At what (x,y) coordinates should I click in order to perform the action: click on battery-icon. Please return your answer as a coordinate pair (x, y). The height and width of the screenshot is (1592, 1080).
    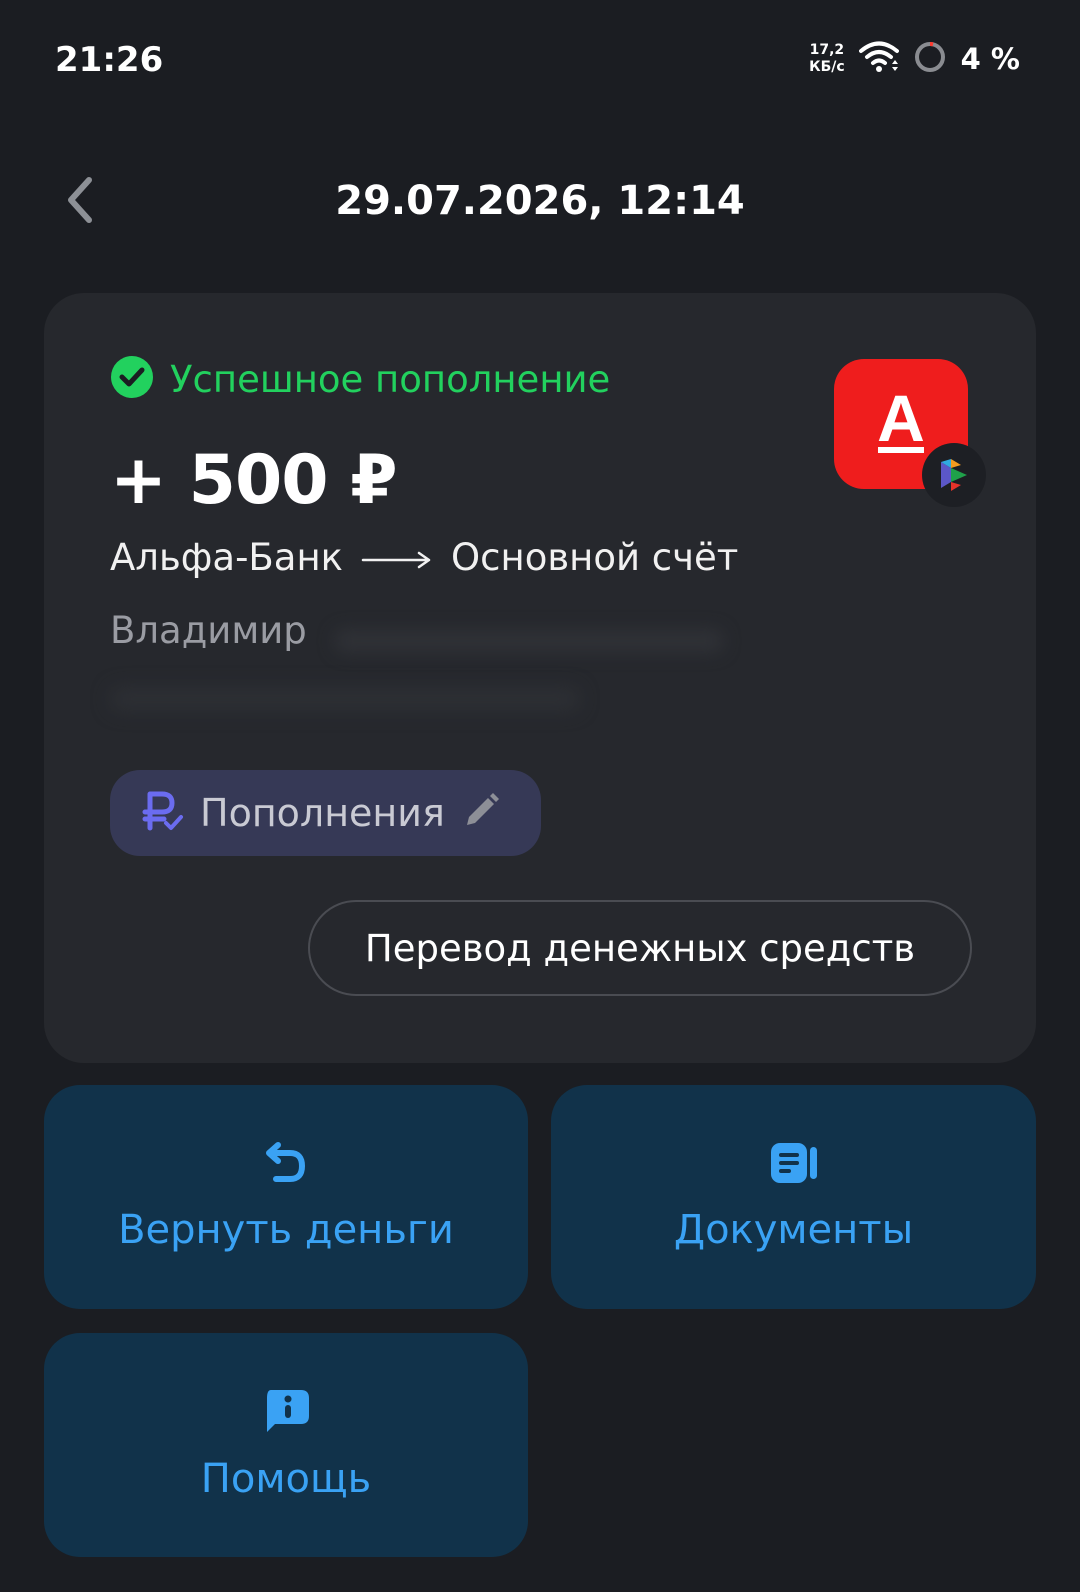
    Looking at the image, I should click on (930, 59).